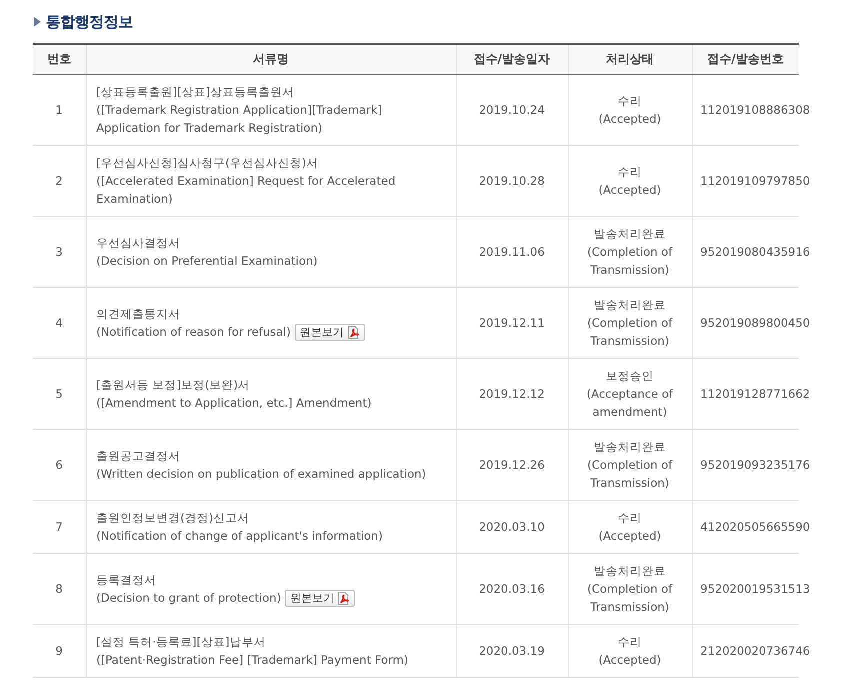  What do you see at coordinates (512, 59) in the screenshot?
I see `column-header: 접수/발송일자` at bounding box center [512, 59].